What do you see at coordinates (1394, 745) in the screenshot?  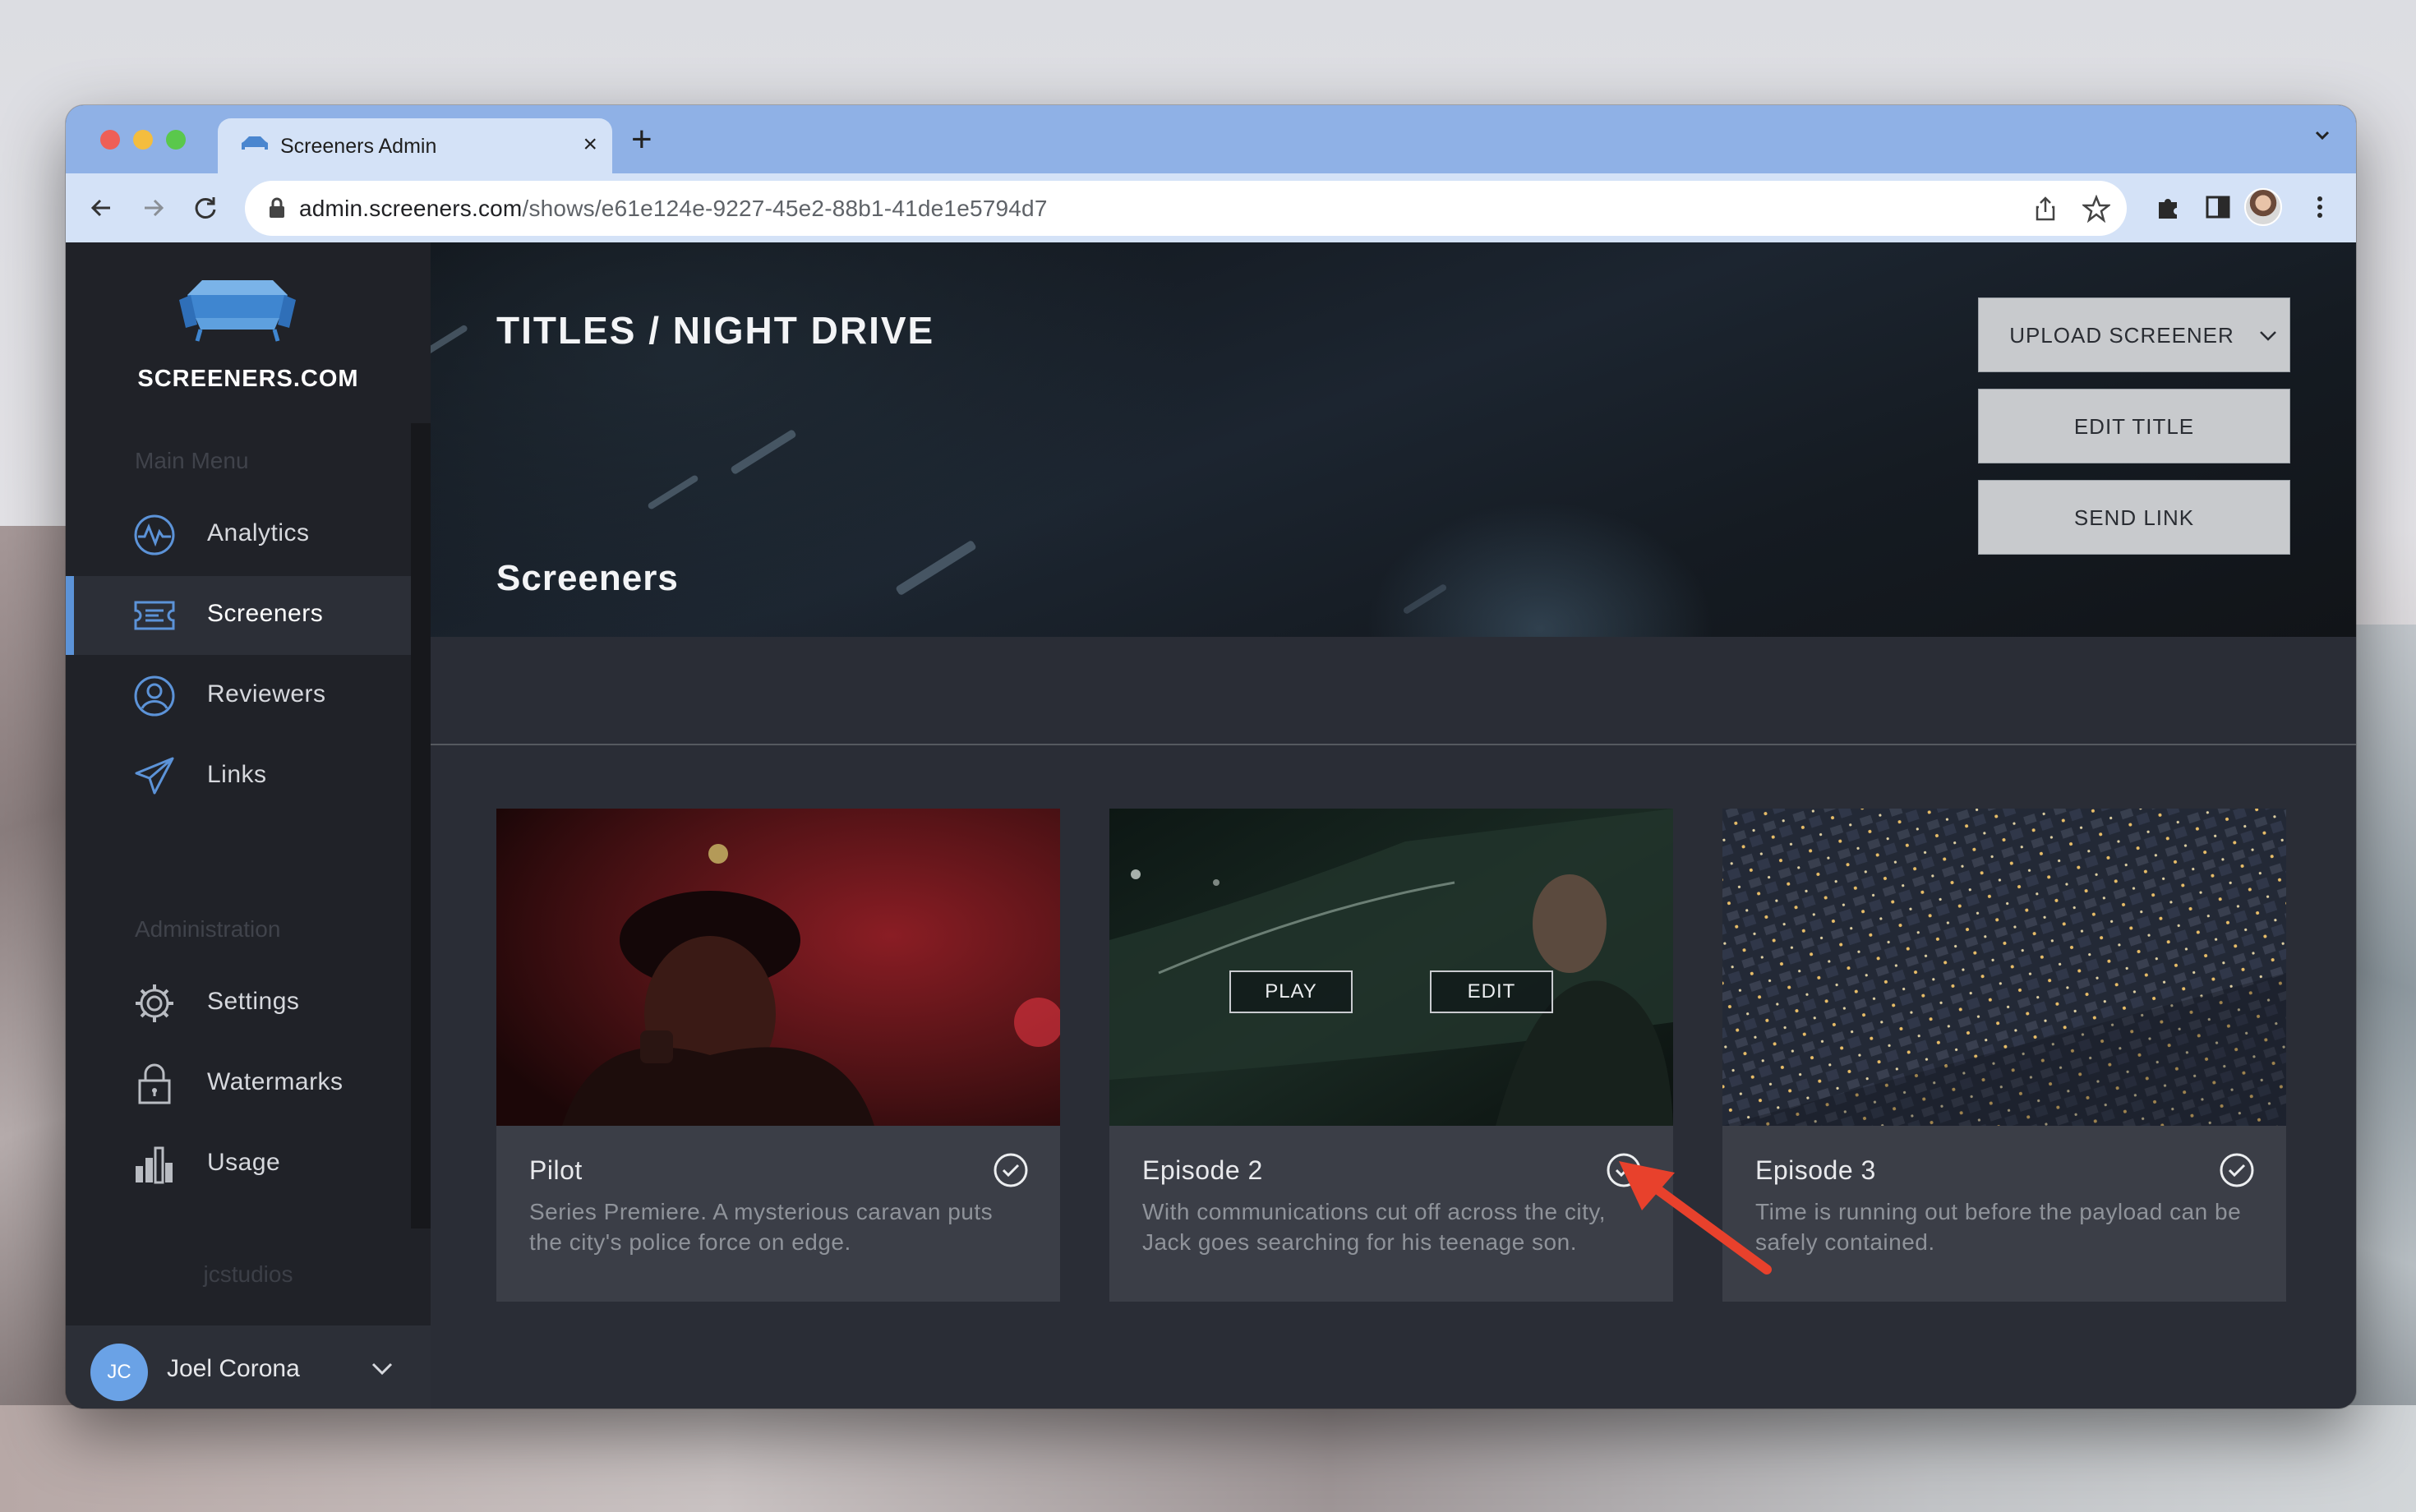 I see `hero-divider` at bounding box center [1394, 745].